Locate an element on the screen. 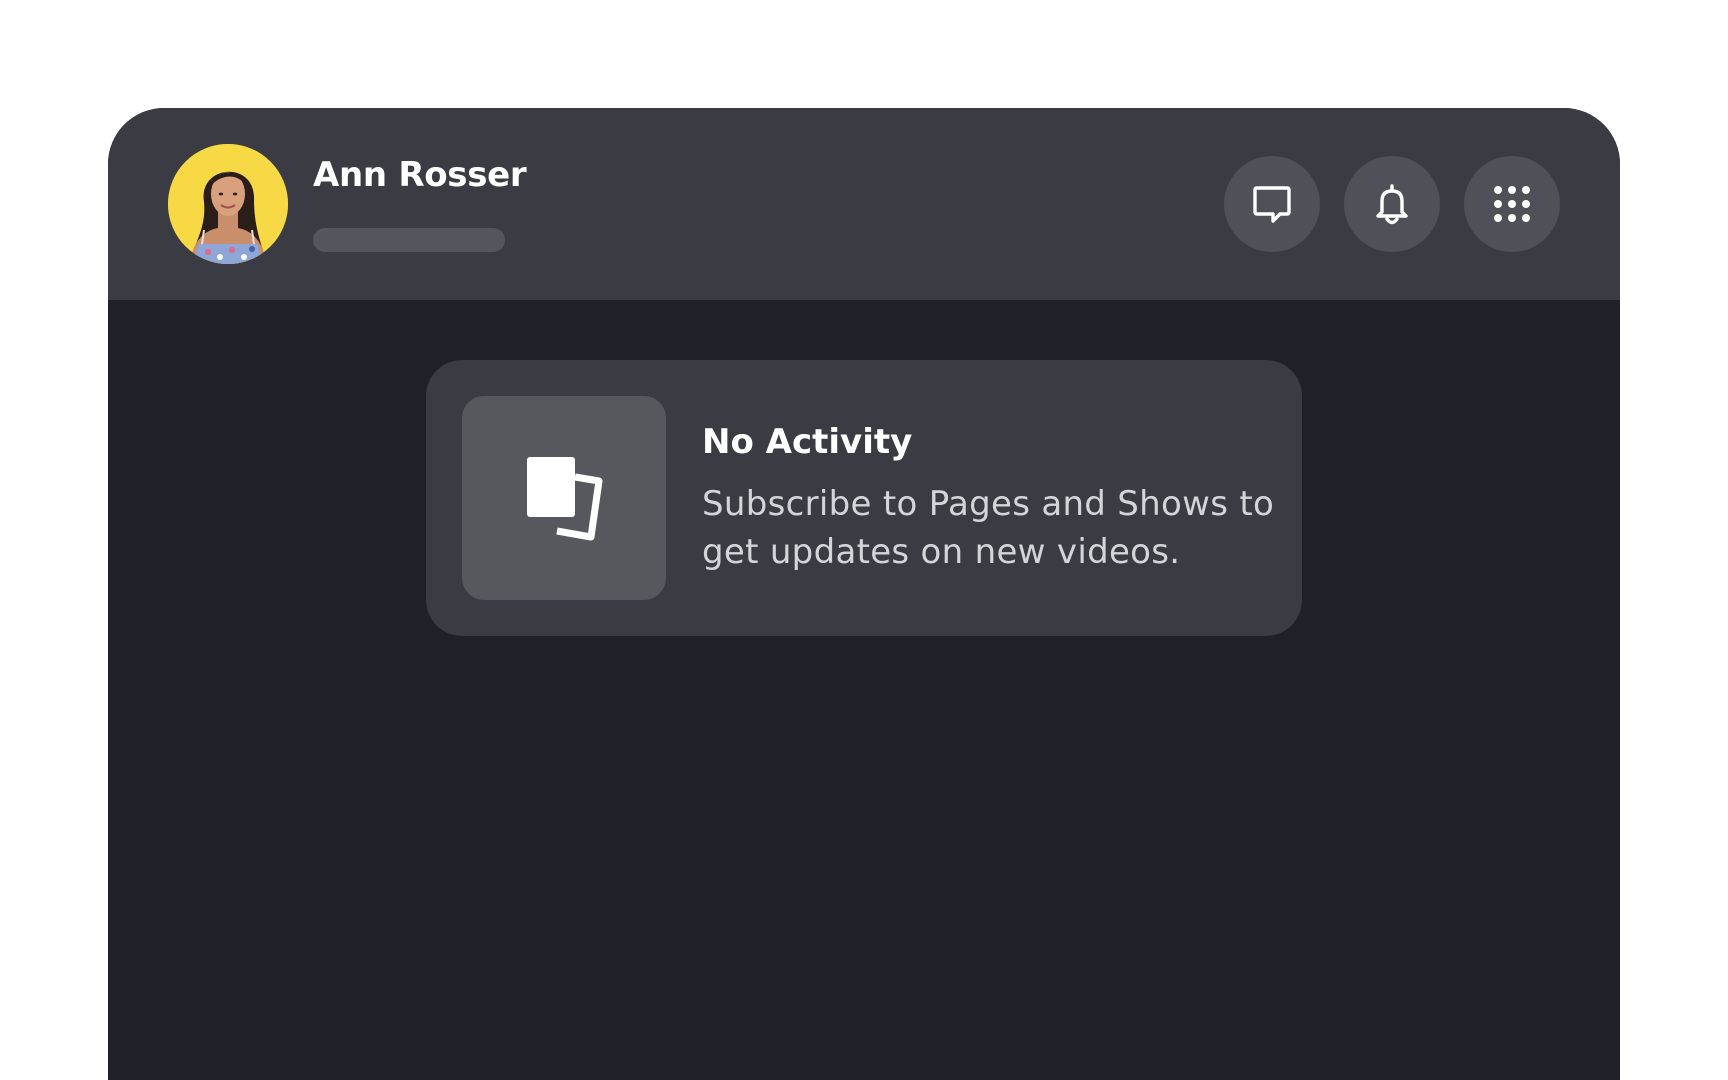 The height and width of the screenshot is (1080, 1728). notifications-button is located at coordinates (1392, 204).